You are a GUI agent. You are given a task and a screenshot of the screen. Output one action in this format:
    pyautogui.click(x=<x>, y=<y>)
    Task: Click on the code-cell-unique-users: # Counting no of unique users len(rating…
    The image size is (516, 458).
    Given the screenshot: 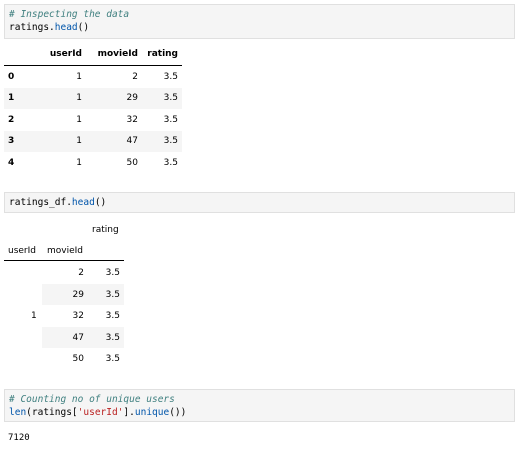 What is the action you would take?
    pyautogui.click(x=259, y=405)
    